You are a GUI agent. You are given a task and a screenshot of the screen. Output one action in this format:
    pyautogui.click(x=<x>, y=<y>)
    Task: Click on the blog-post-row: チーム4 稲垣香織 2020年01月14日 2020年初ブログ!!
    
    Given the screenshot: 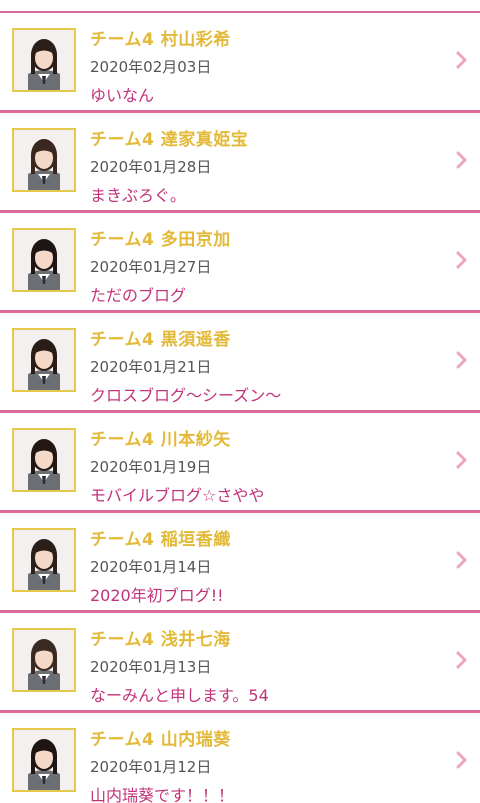 What is the action you would take?
    pyautogui.click(x=240, y=563)
    